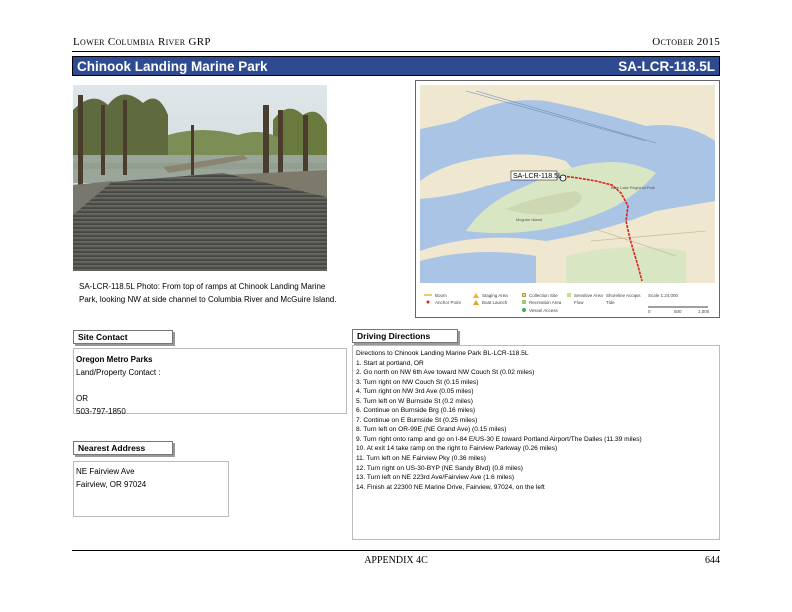 Image resolution: width=792 pixels, height=612 pixels. I want to click on legend-flow: Flow, so click(579, 302).